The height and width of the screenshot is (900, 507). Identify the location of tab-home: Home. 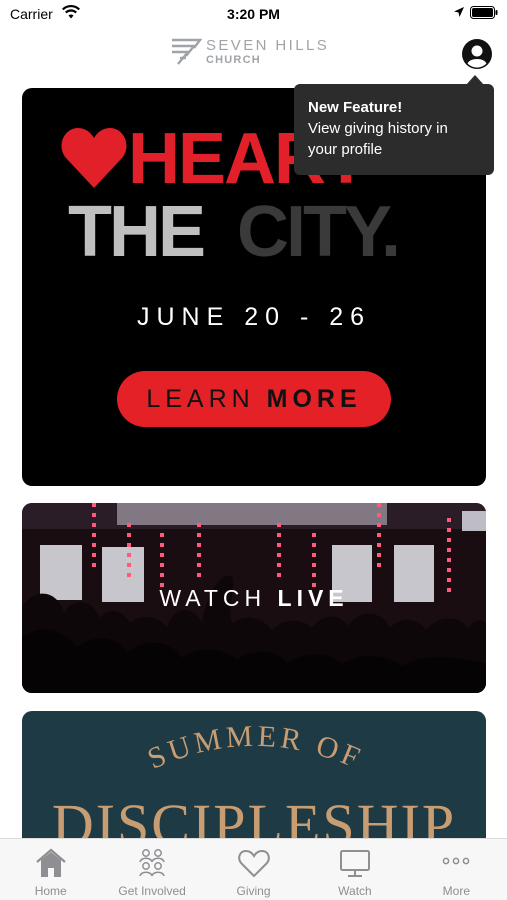
(50, 869).